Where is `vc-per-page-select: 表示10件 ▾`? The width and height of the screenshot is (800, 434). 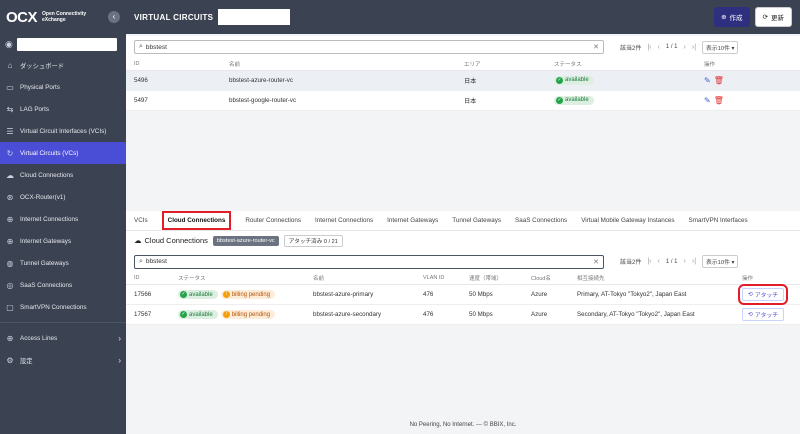
vc-per-page-select: 表示10件 ▾ is located at coordinates (720, 47).